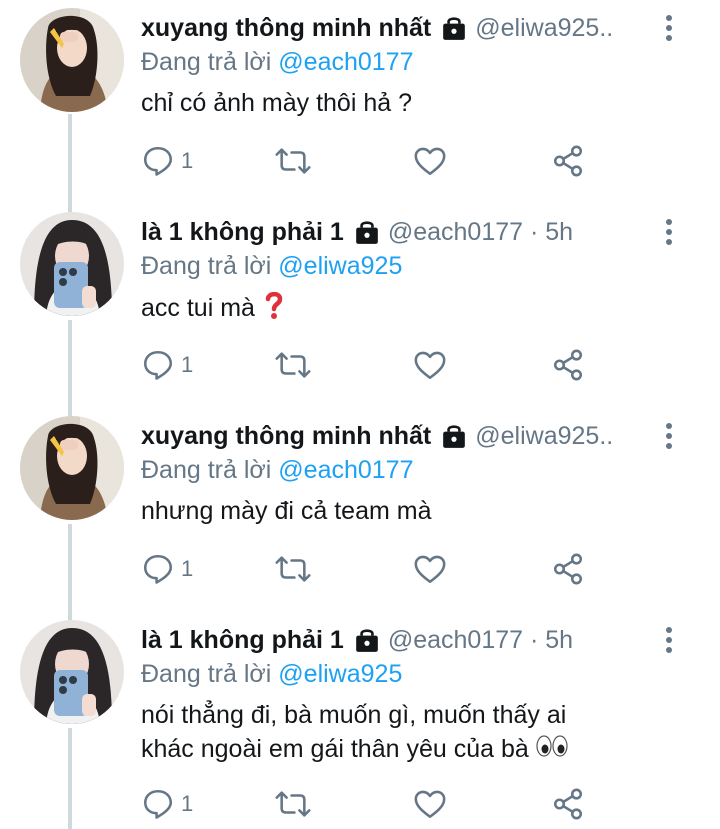 Image resolution: width=720 pixels, height=829 pixels. Describe the element at coordinates (276, 103) in the screenshot. I see `tweet-text: chỉ có ảnh mày thôi hả ?` at that location.